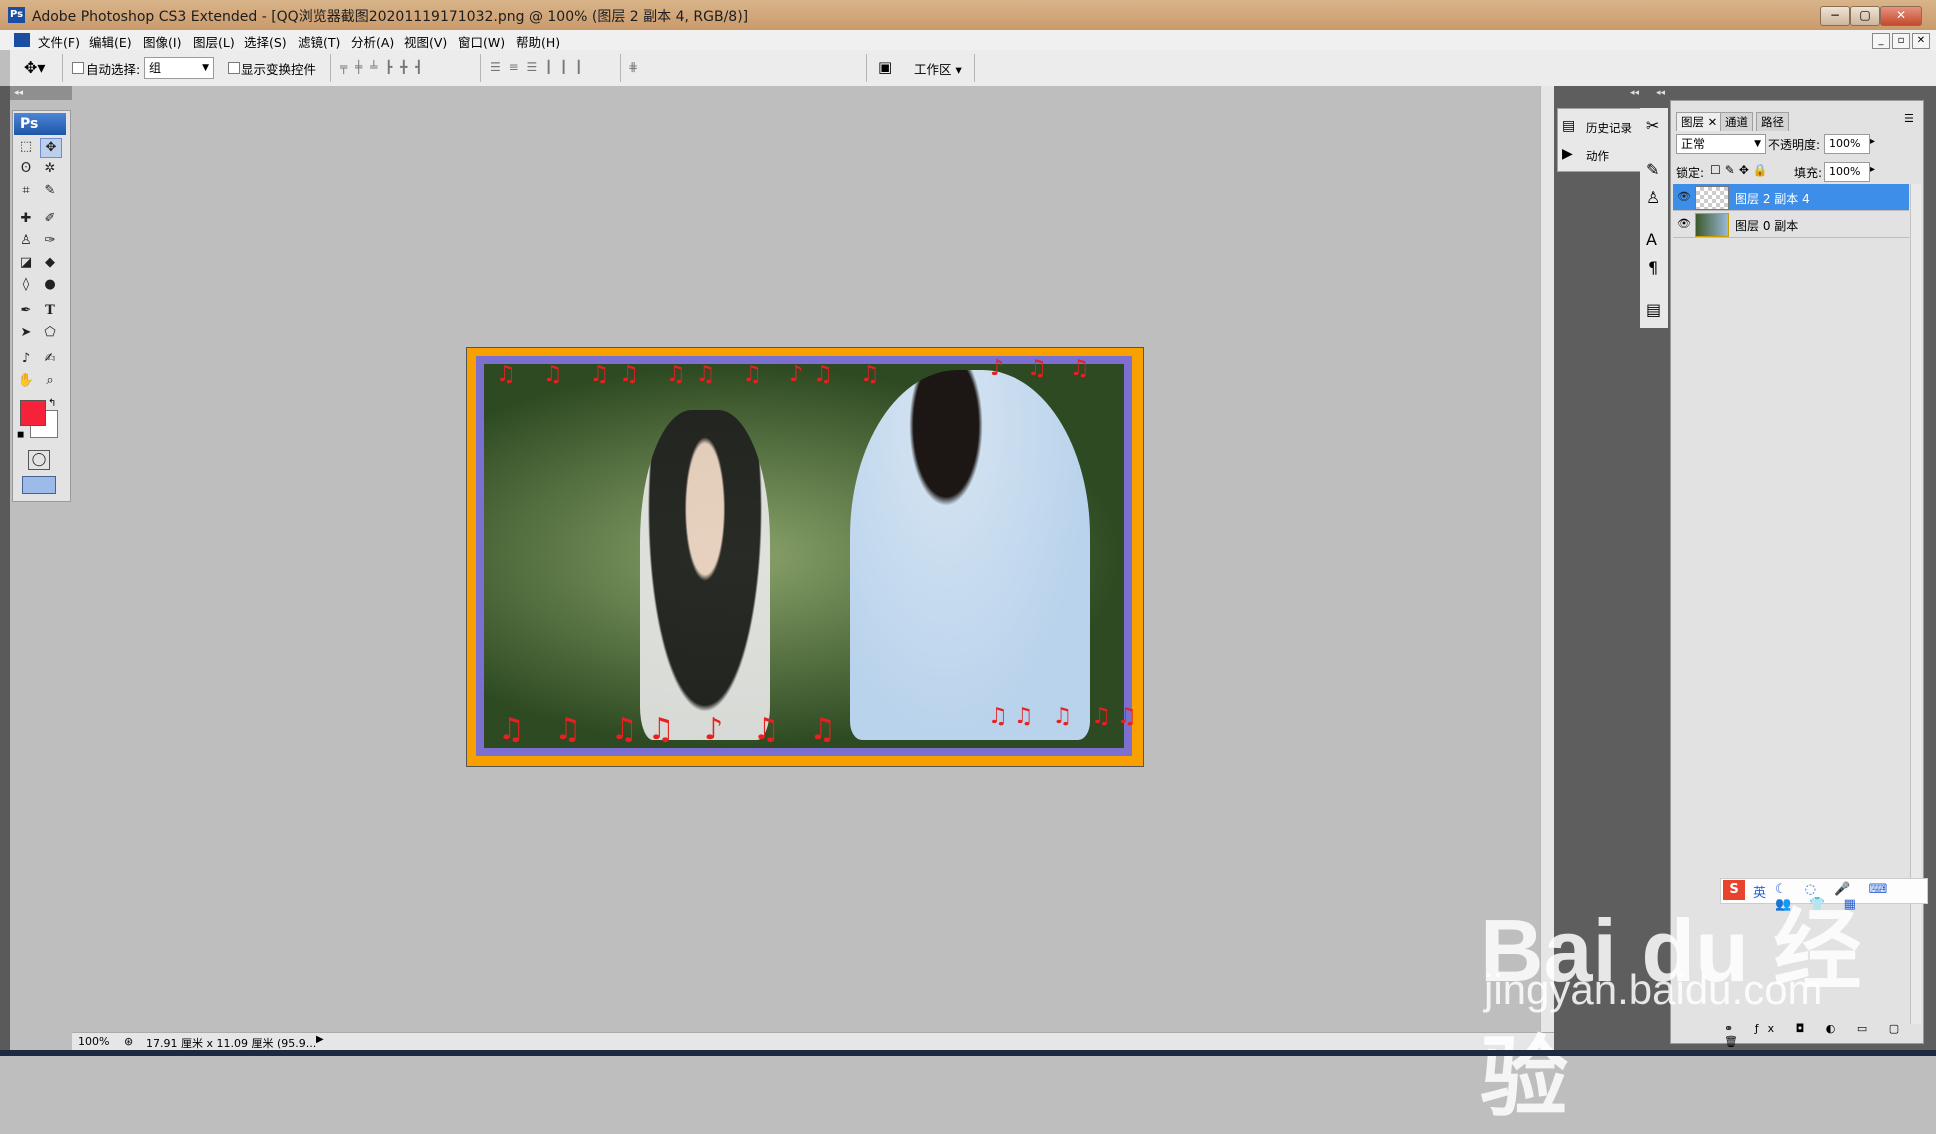 This screenshot has width=1936, height=1134. What do you see at coordinates (970, 555) in the screenshot?
I see `photo-photographer-figure` at bounding box center [970, 555].